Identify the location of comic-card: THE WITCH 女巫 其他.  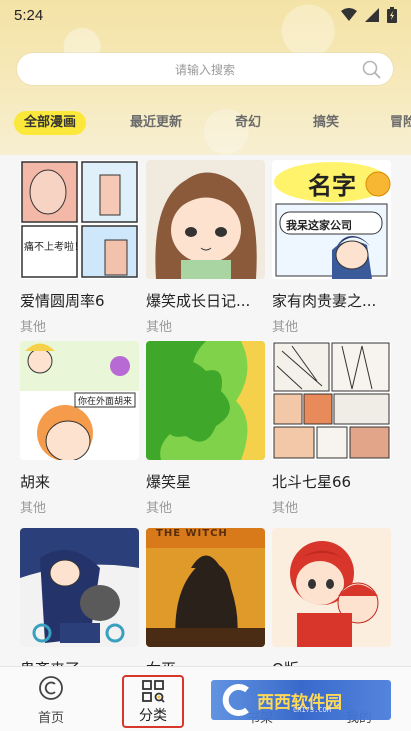
(205, 615).